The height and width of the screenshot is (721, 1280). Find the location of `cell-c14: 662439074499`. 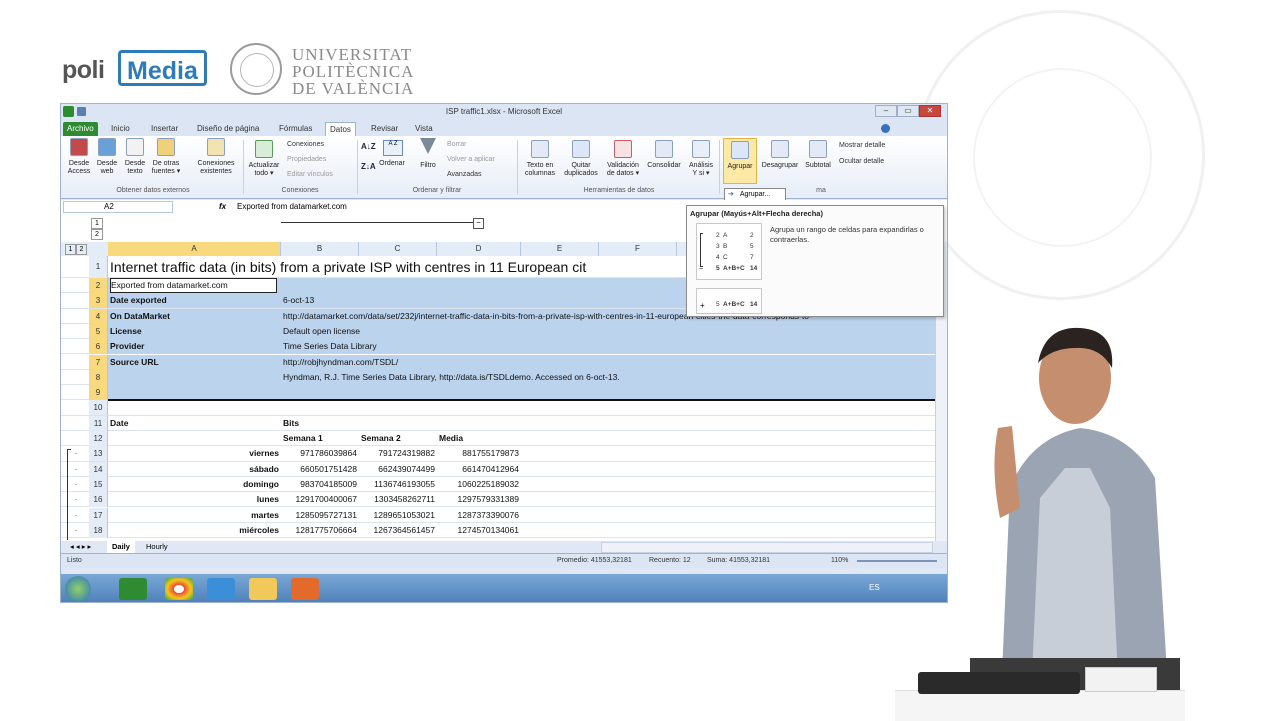

cell-c14: 662439074499 is located at coordinates (398, 469).